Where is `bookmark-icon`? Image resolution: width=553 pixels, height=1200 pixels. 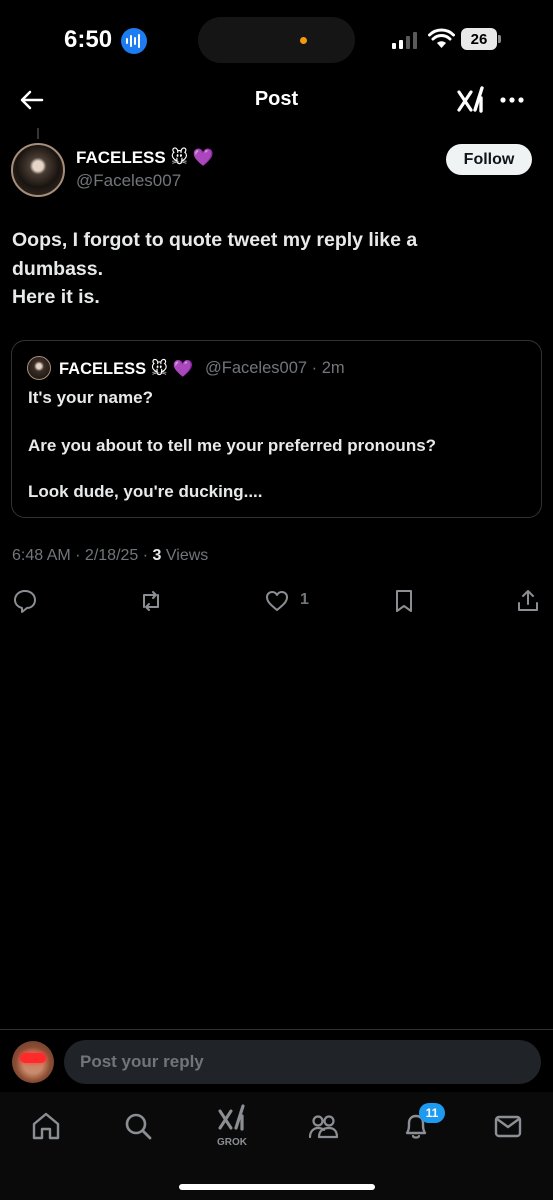
bookmark-icon is located at coordinates (404, 601).